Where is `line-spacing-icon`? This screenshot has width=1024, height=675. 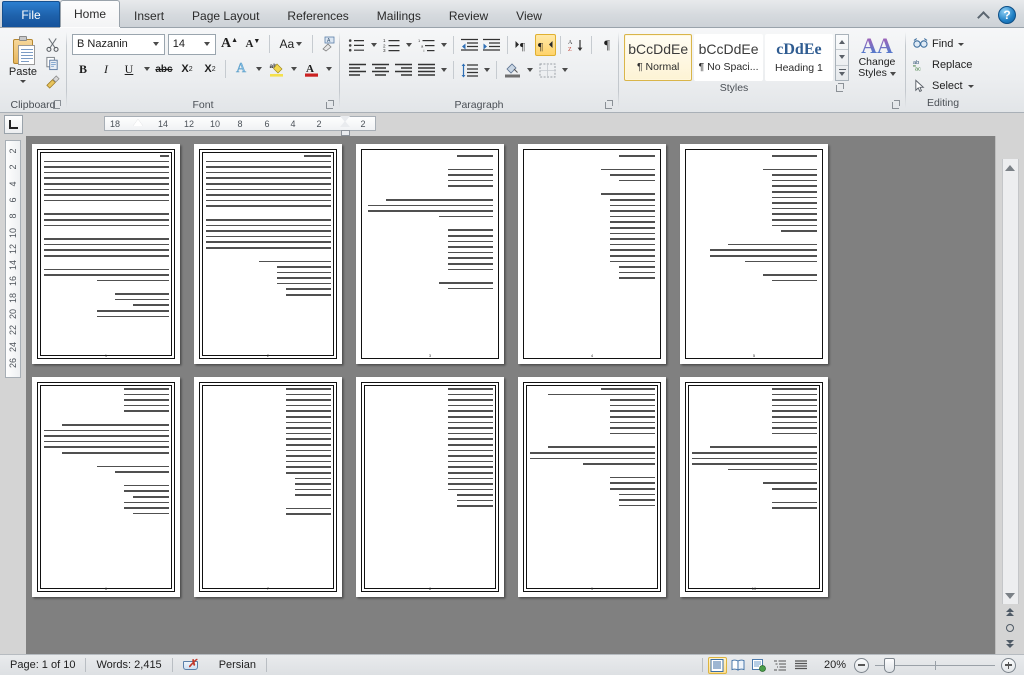
line-spacing-icon is located at coordinates (469, 70).